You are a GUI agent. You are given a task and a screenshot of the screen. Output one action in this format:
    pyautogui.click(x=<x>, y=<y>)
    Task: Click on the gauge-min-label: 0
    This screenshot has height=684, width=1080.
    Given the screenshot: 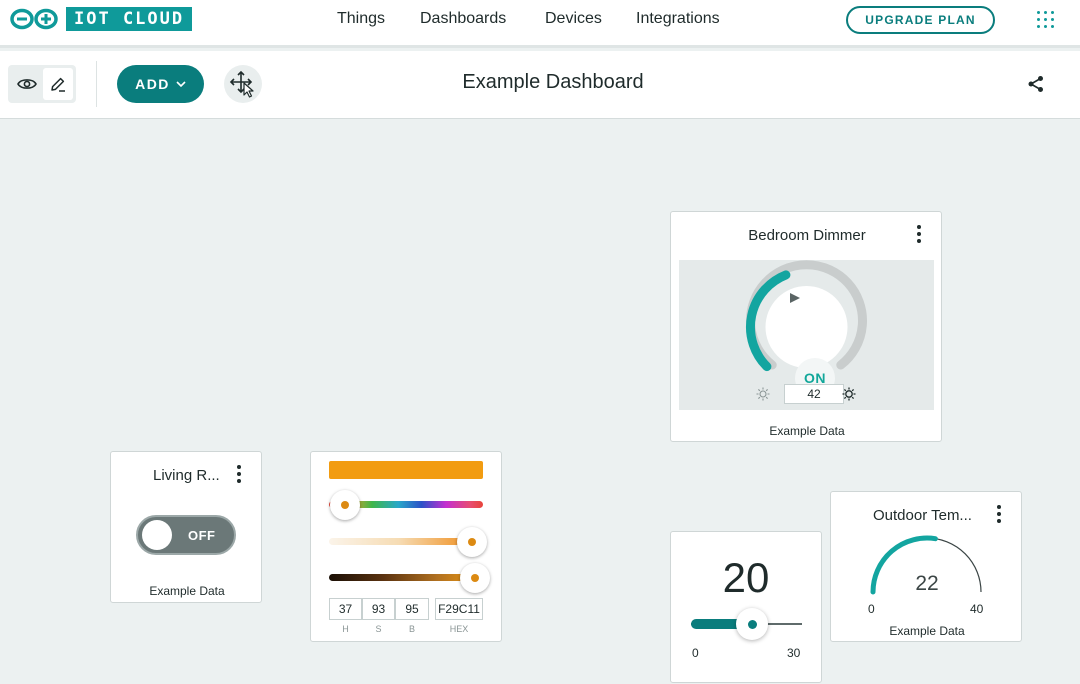 What is the action you would take?
    pyautogui.click(x=871, y=609)
    